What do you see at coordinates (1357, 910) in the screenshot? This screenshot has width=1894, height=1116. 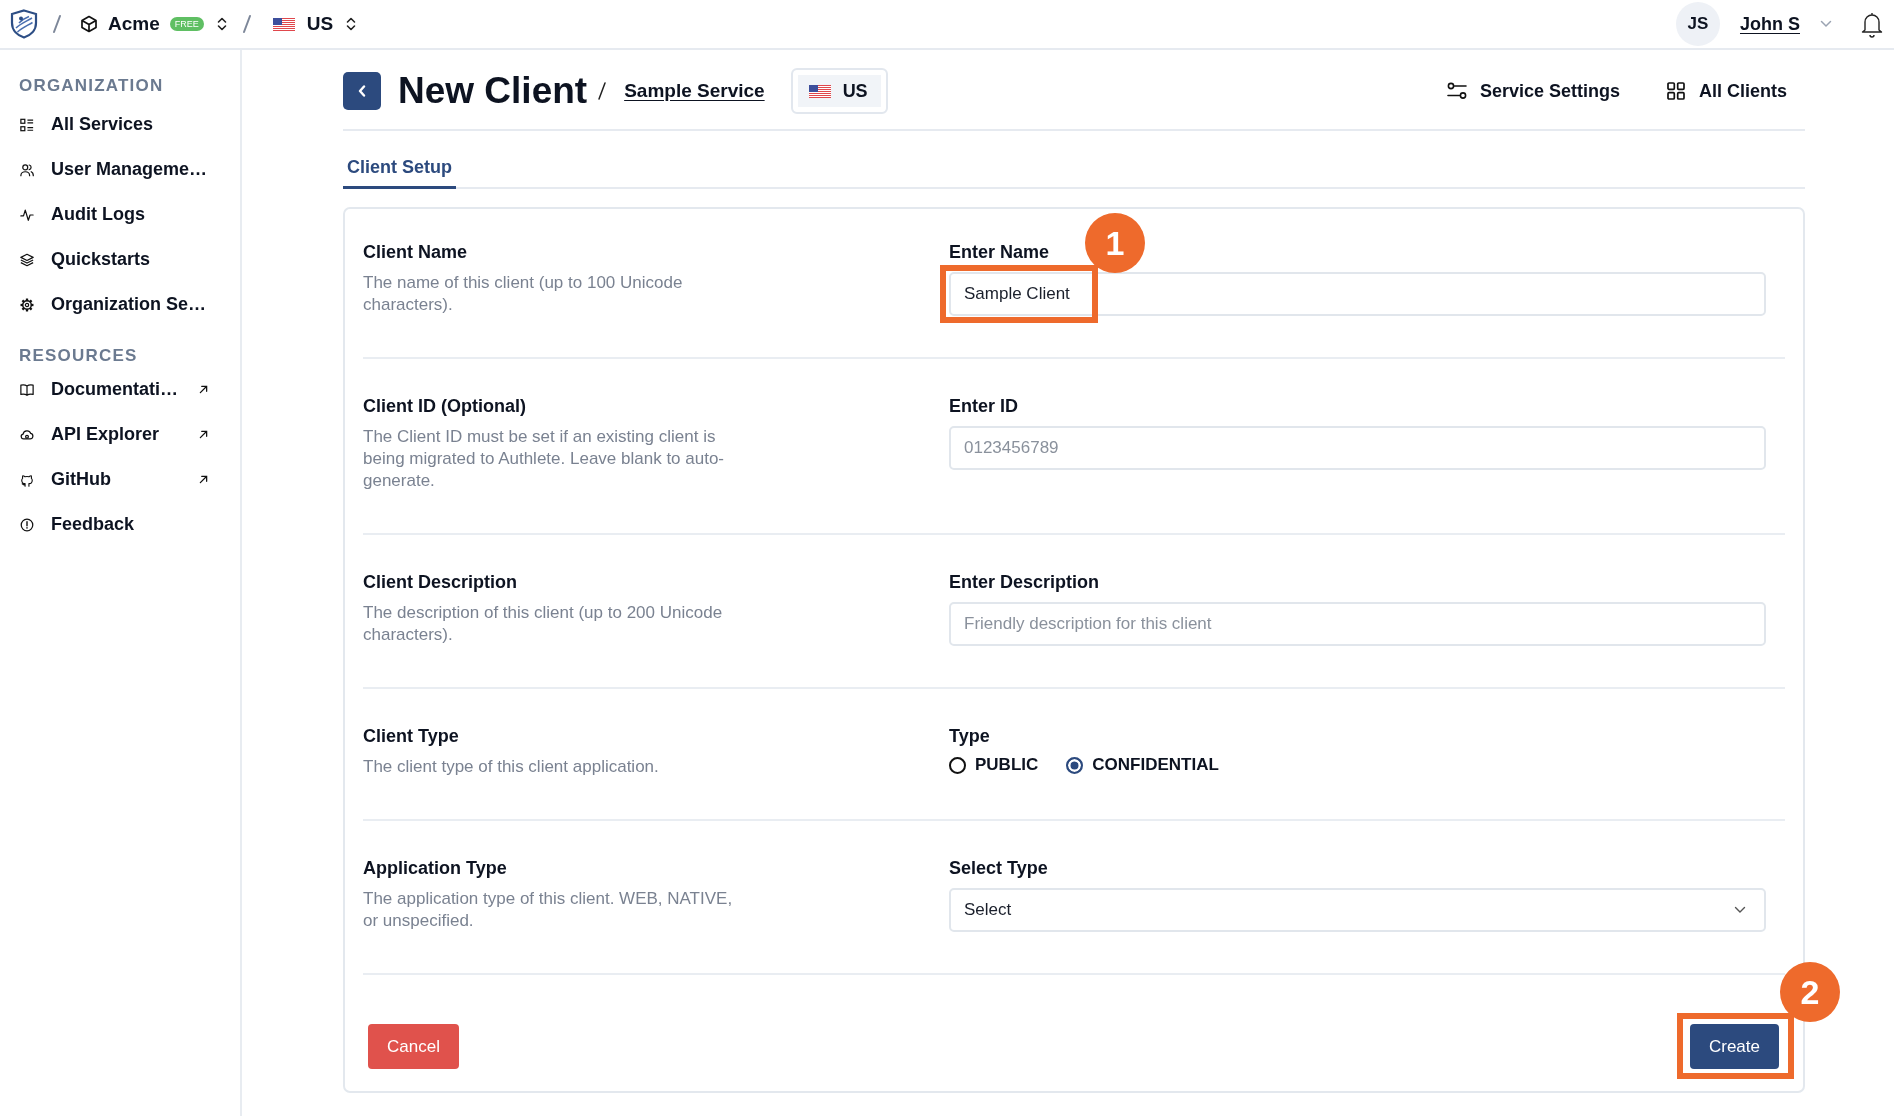 I see `select-dropdown: Select` at bounding box center [1357, 910].